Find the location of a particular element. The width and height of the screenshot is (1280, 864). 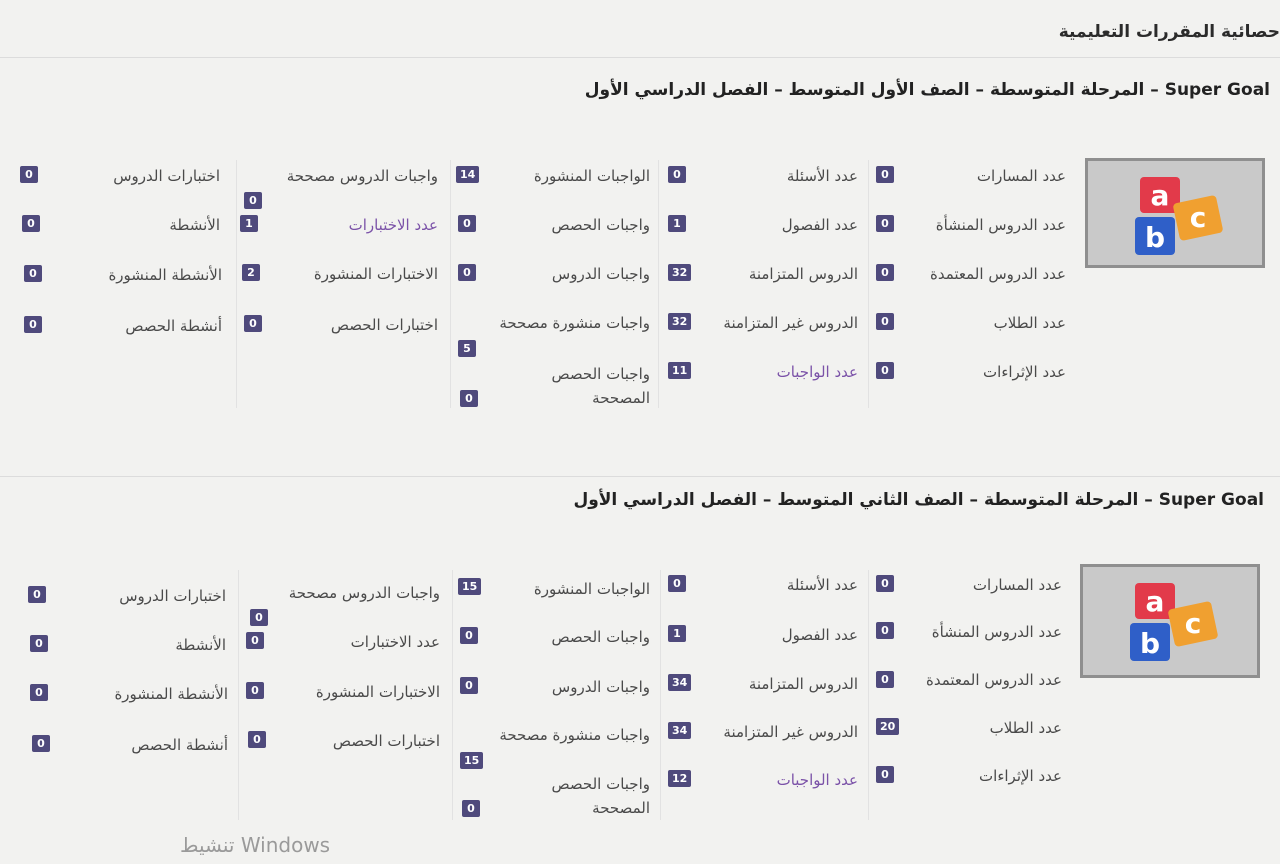

stat-label: عدد الأسئلة is located at coordinates (822, 176).